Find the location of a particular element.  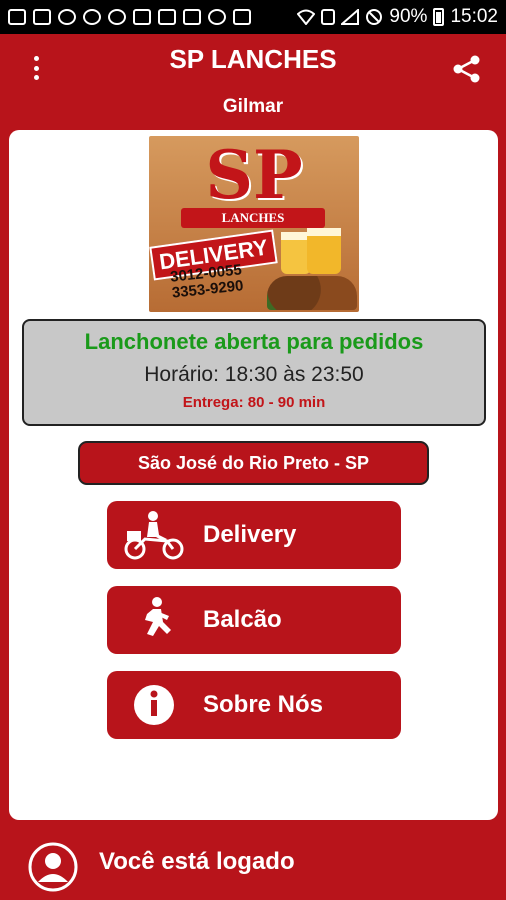

beer-glass-icon is located at coordinates (324, 251).